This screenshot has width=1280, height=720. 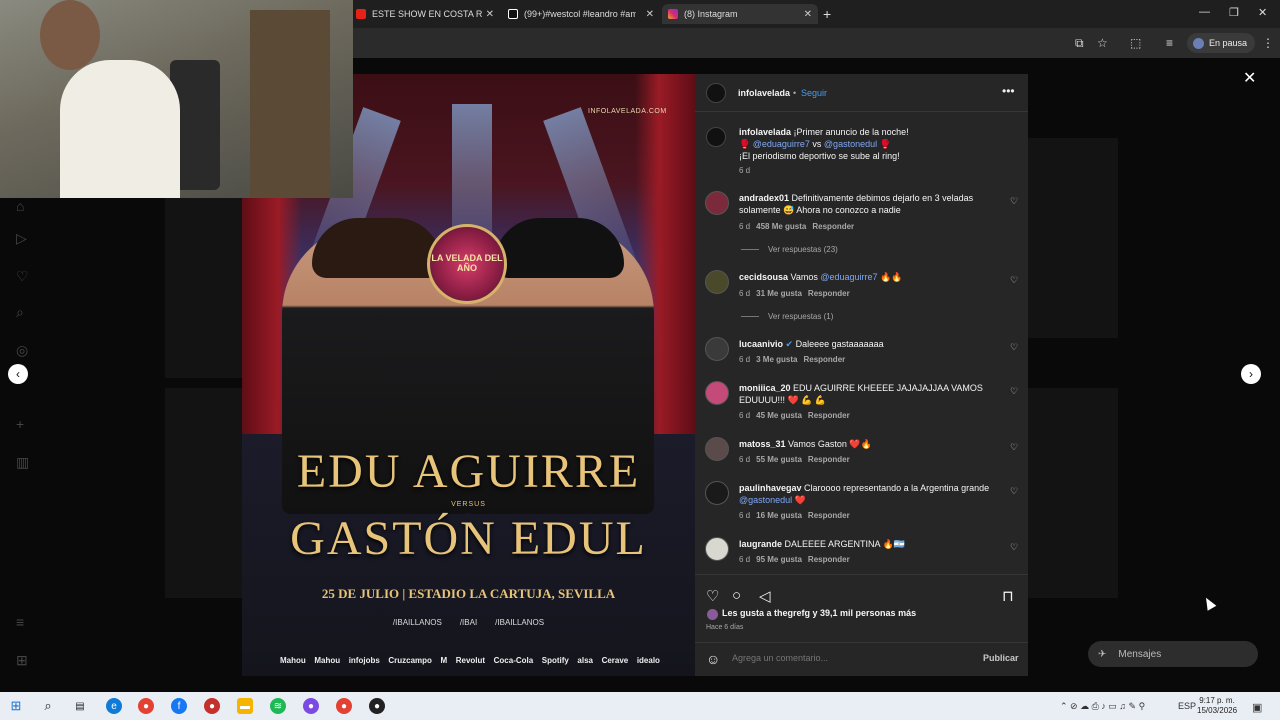 What do you see at coordinates (779, 559) in the screenshot?
I see `comment-likes: 95 Me gusta` at bounding box center [779, 559].